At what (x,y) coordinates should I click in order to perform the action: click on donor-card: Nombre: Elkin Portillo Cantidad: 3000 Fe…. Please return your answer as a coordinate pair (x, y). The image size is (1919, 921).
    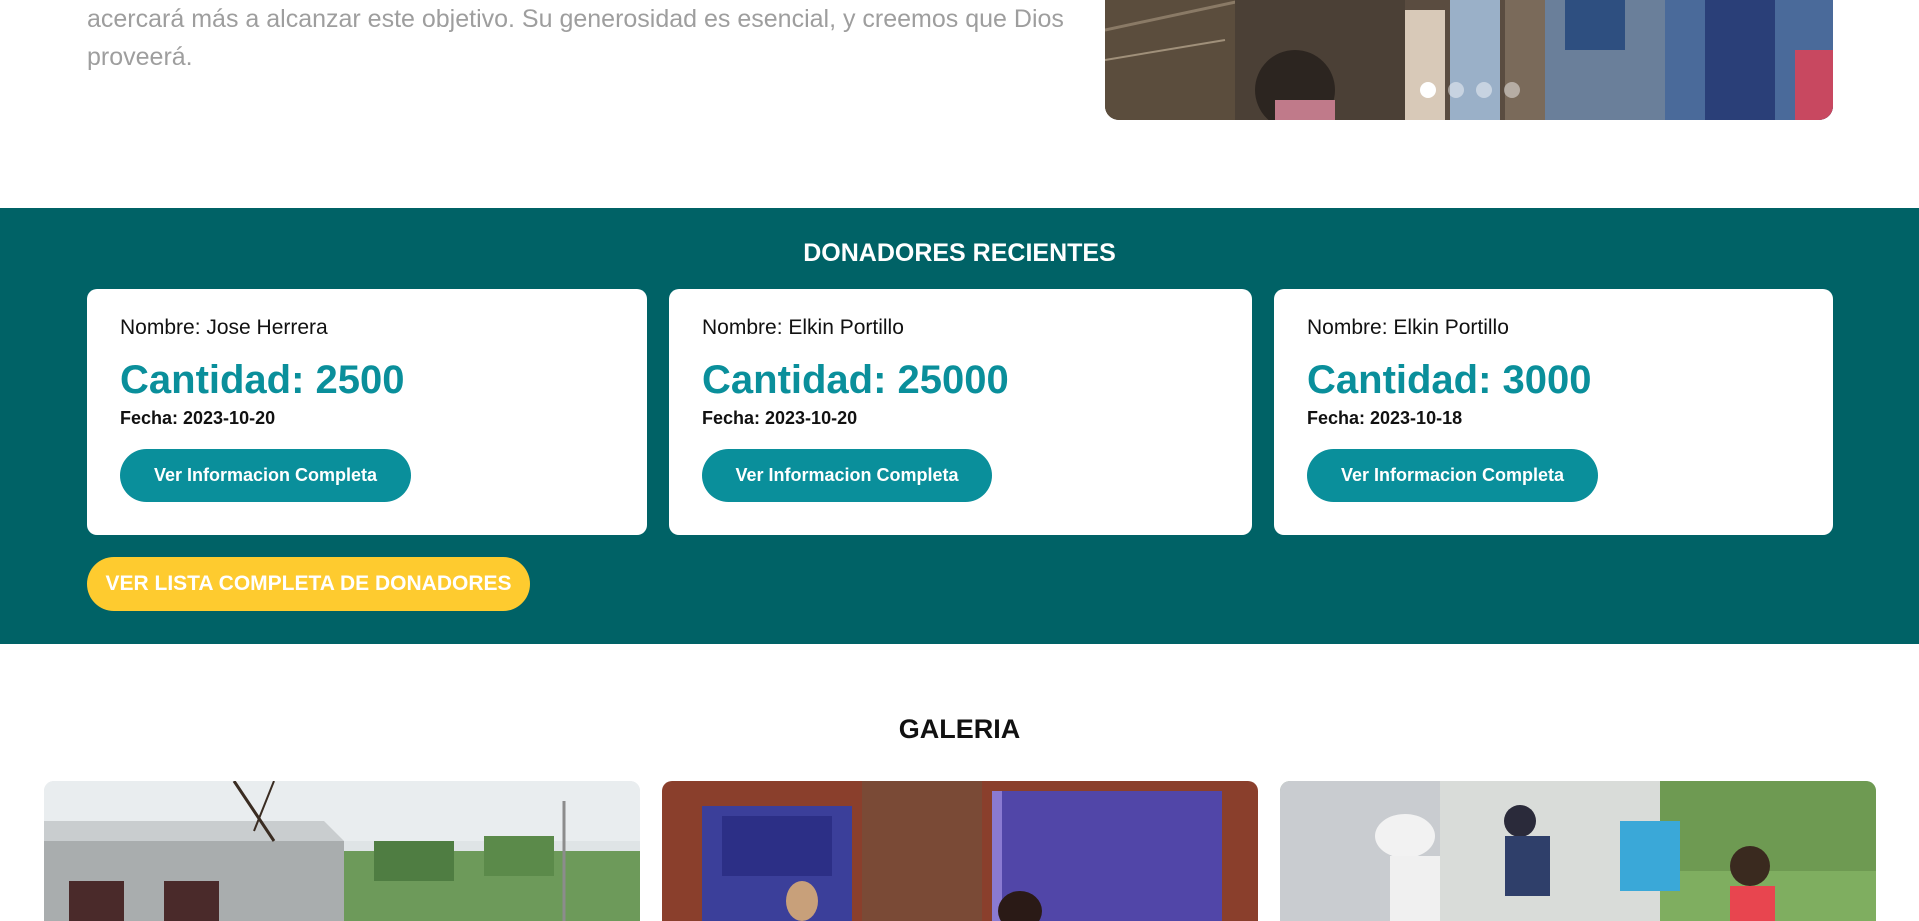
    Looking at the image, I should click on (1553, 412).